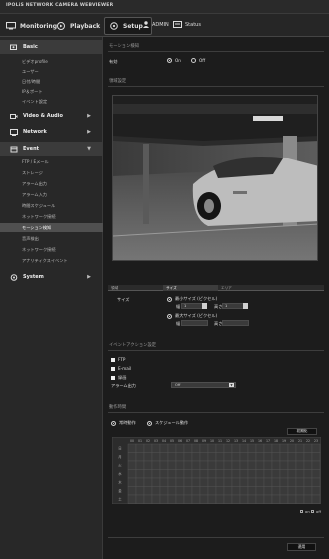  I want to click on tab-zone-region: エリア, so click(245, 288).